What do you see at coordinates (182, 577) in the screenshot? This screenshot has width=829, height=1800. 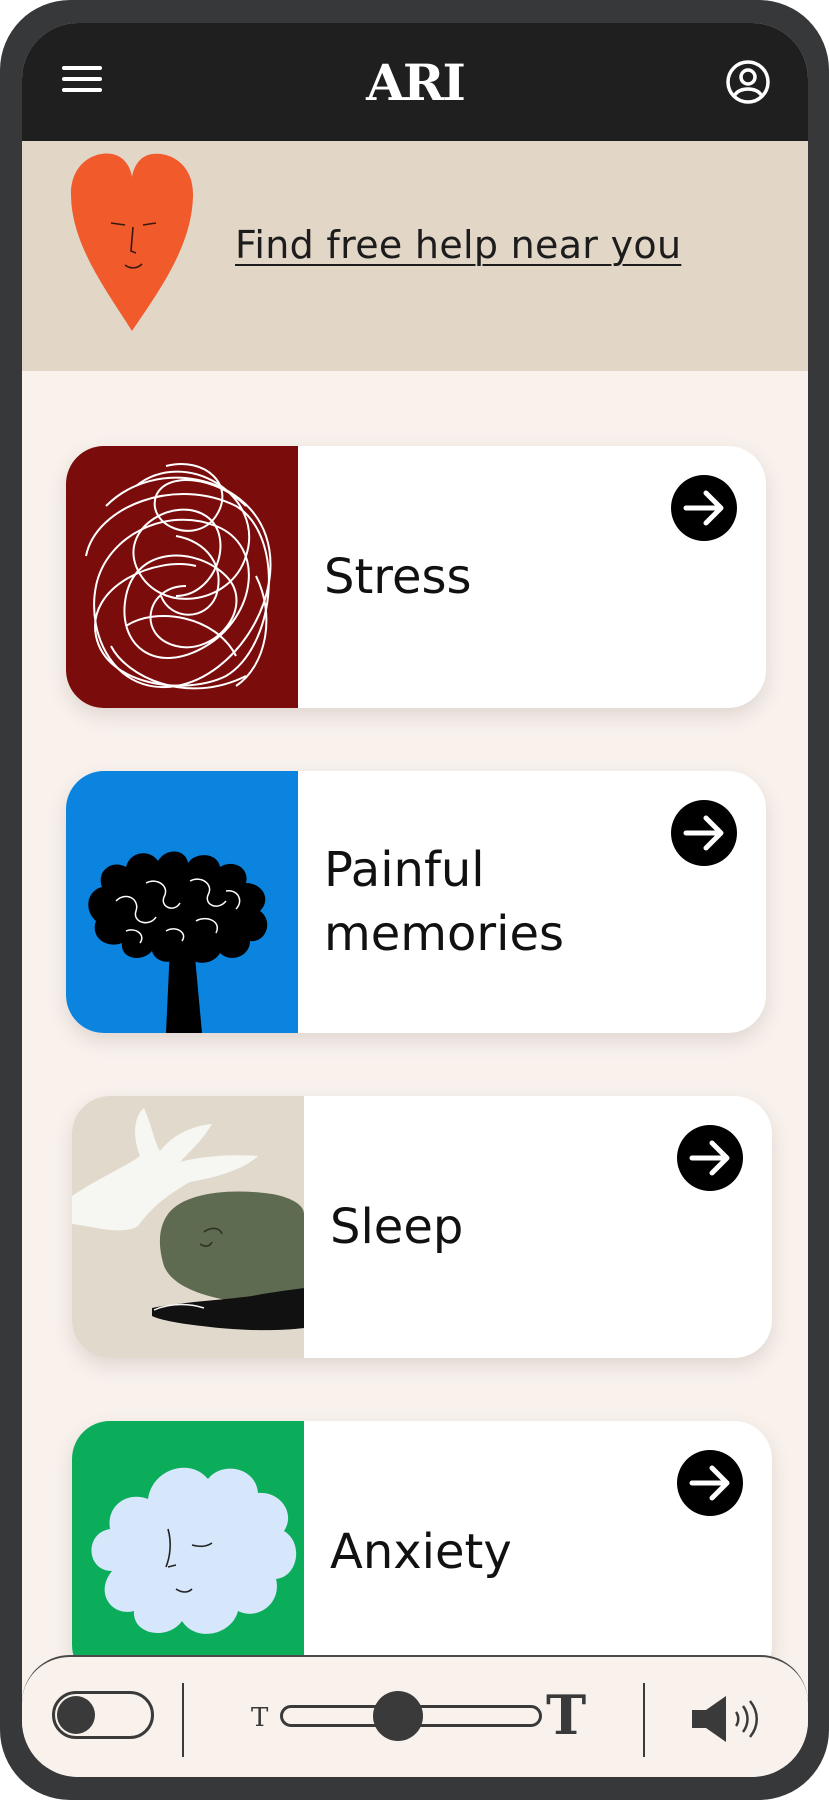 I see `scribble-illustration` at bounding box center [182, 577].